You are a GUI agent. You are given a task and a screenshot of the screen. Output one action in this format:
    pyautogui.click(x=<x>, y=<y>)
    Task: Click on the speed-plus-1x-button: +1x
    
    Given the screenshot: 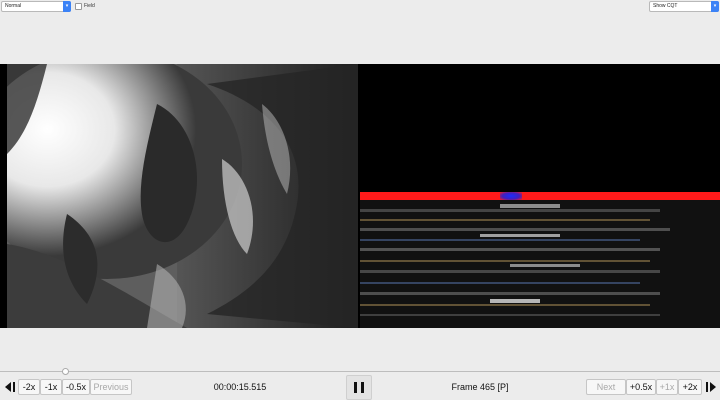 What is the action you would take?
    pyautogui.click(x=667, y=387)
    